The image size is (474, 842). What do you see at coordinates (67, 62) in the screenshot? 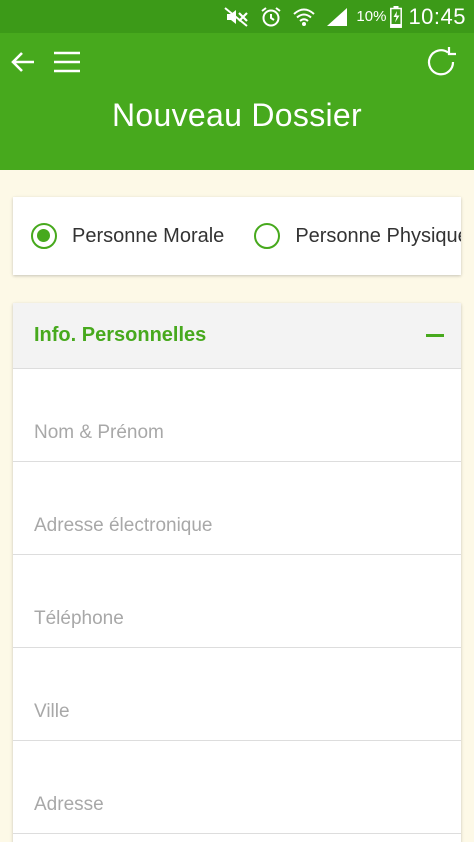
I see `hamburger-menu-icon` at bounding box center [67, 62].